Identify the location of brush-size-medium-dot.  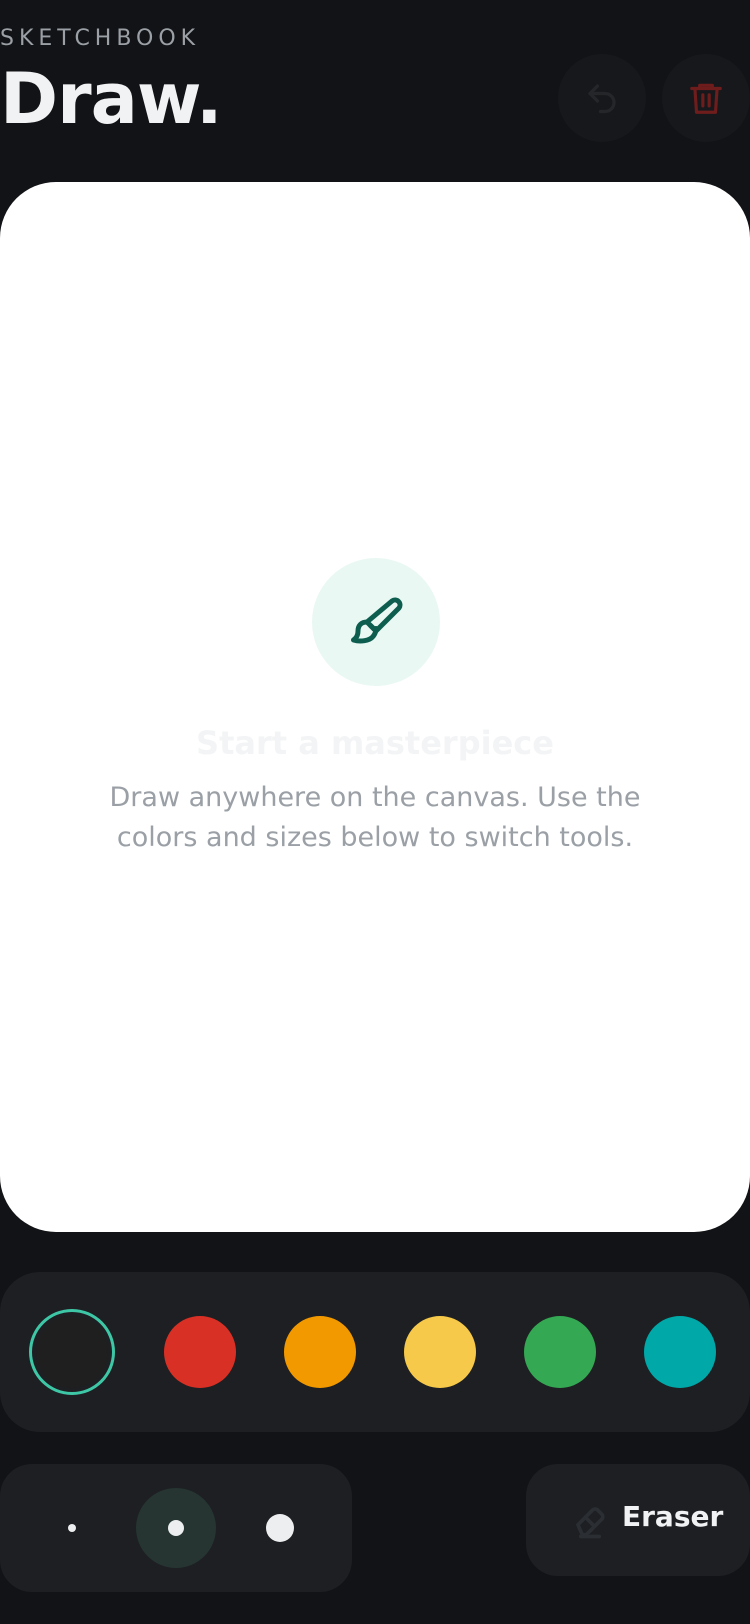
(176, 1528).